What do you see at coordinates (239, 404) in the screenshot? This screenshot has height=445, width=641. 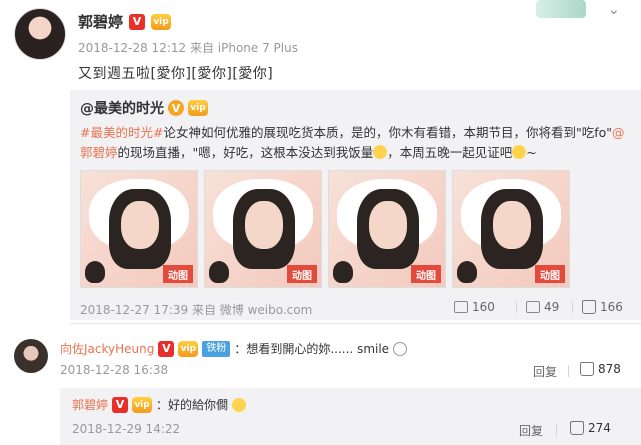 I see `smile-emoji-icon` at bounding box center [239, 404].